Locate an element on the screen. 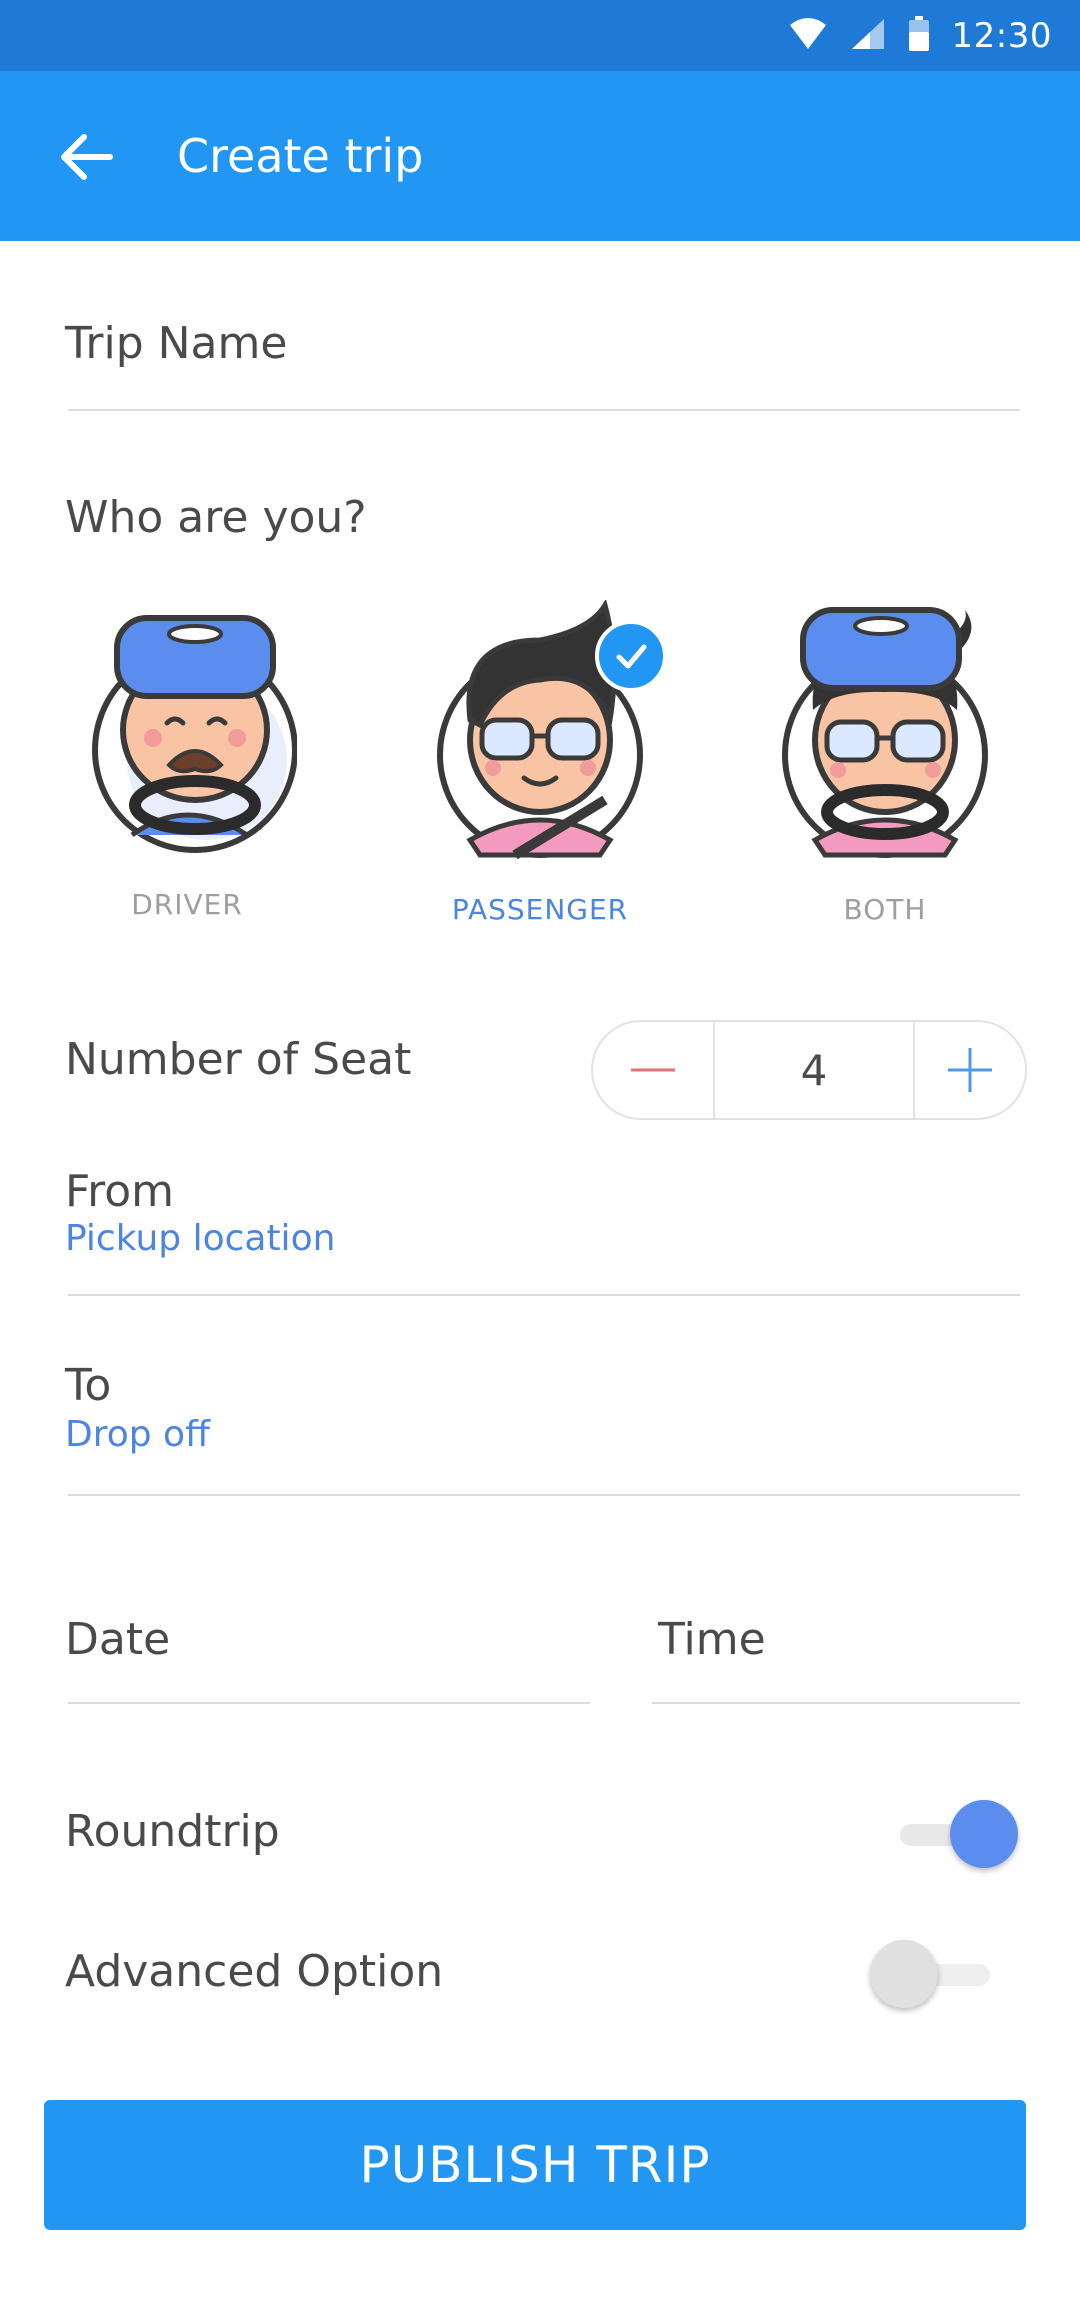 The image size is (1080, 2324). page-title: Create trip is located at coordinates (300, 156).